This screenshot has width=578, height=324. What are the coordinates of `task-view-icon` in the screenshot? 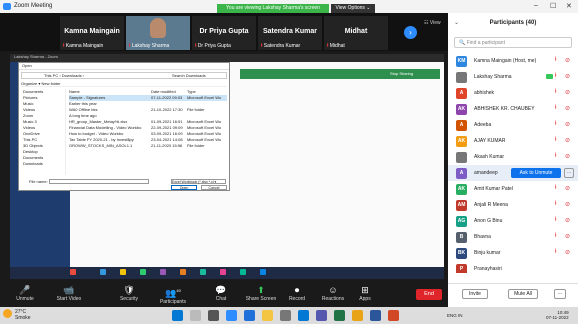 It's located at (213, 315).